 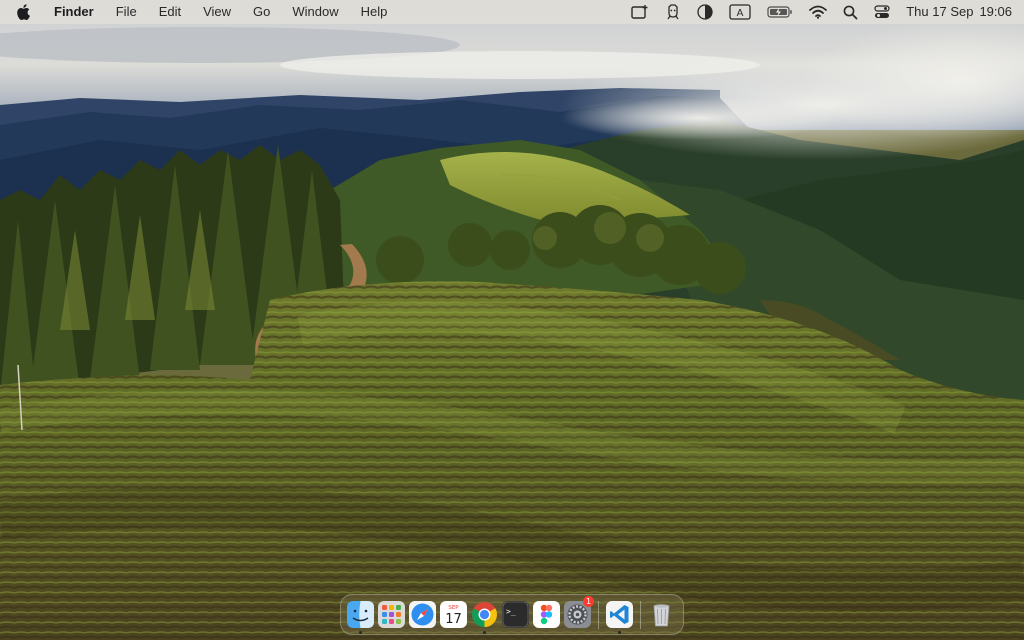 I want to click on dock-item-vscode, so click(x=619, y=616).